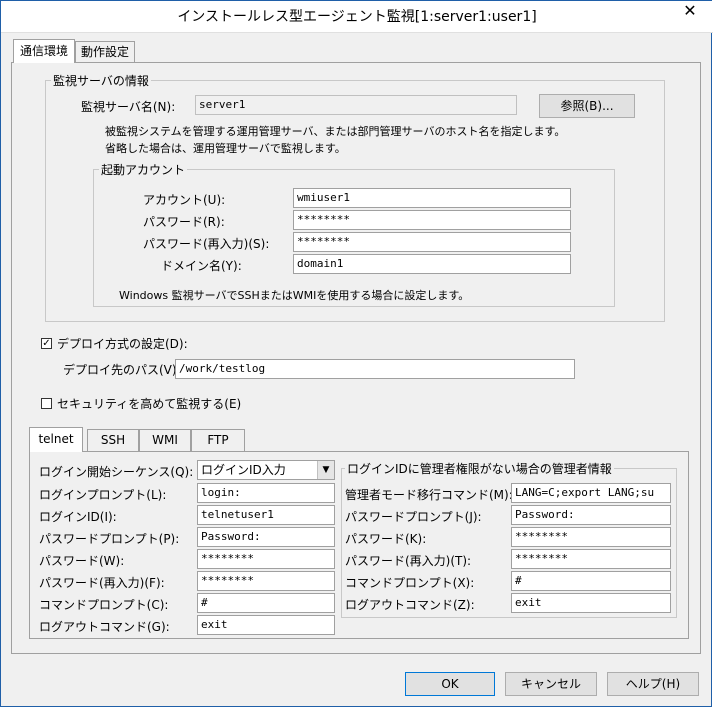 The image size is (714, 709). What do you see at coordinates (184, 200) in the screenshot?
I see `account-label: アカウント(U):` at bounding box center [184, 200].